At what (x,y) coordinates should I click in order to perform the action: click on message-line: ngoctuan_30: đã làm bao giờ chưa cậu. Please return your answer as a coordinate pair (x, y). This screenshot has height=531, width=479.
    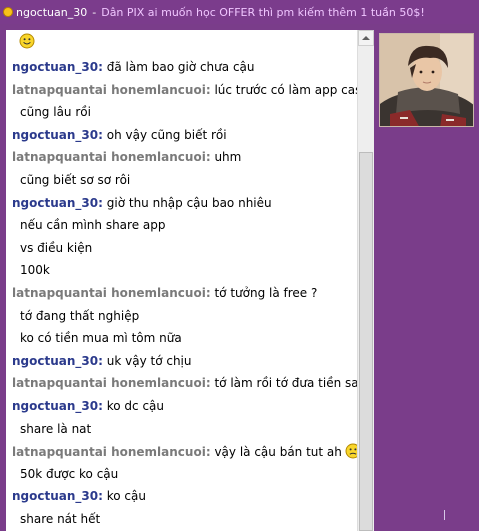
    Looking at the image, I should click on (133, 67).